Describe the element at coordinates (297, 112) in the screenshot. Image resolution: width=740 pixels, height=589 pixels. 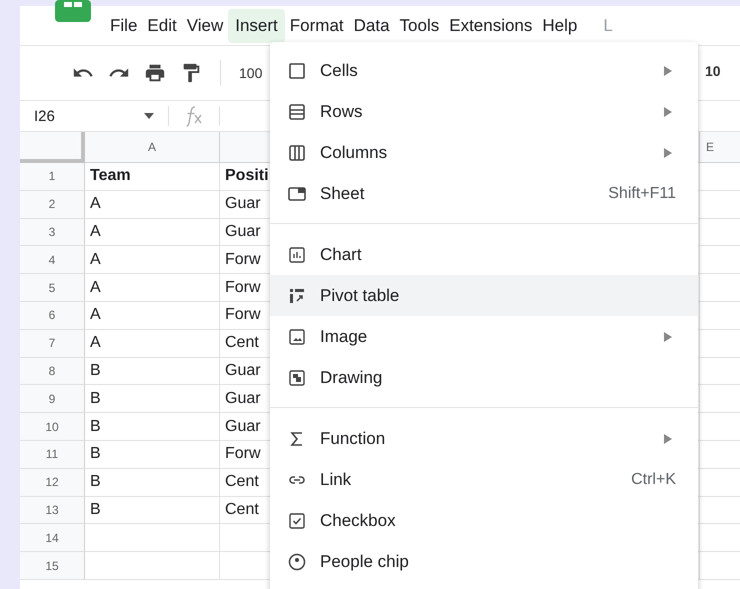
I see `rows-icon` at that location.